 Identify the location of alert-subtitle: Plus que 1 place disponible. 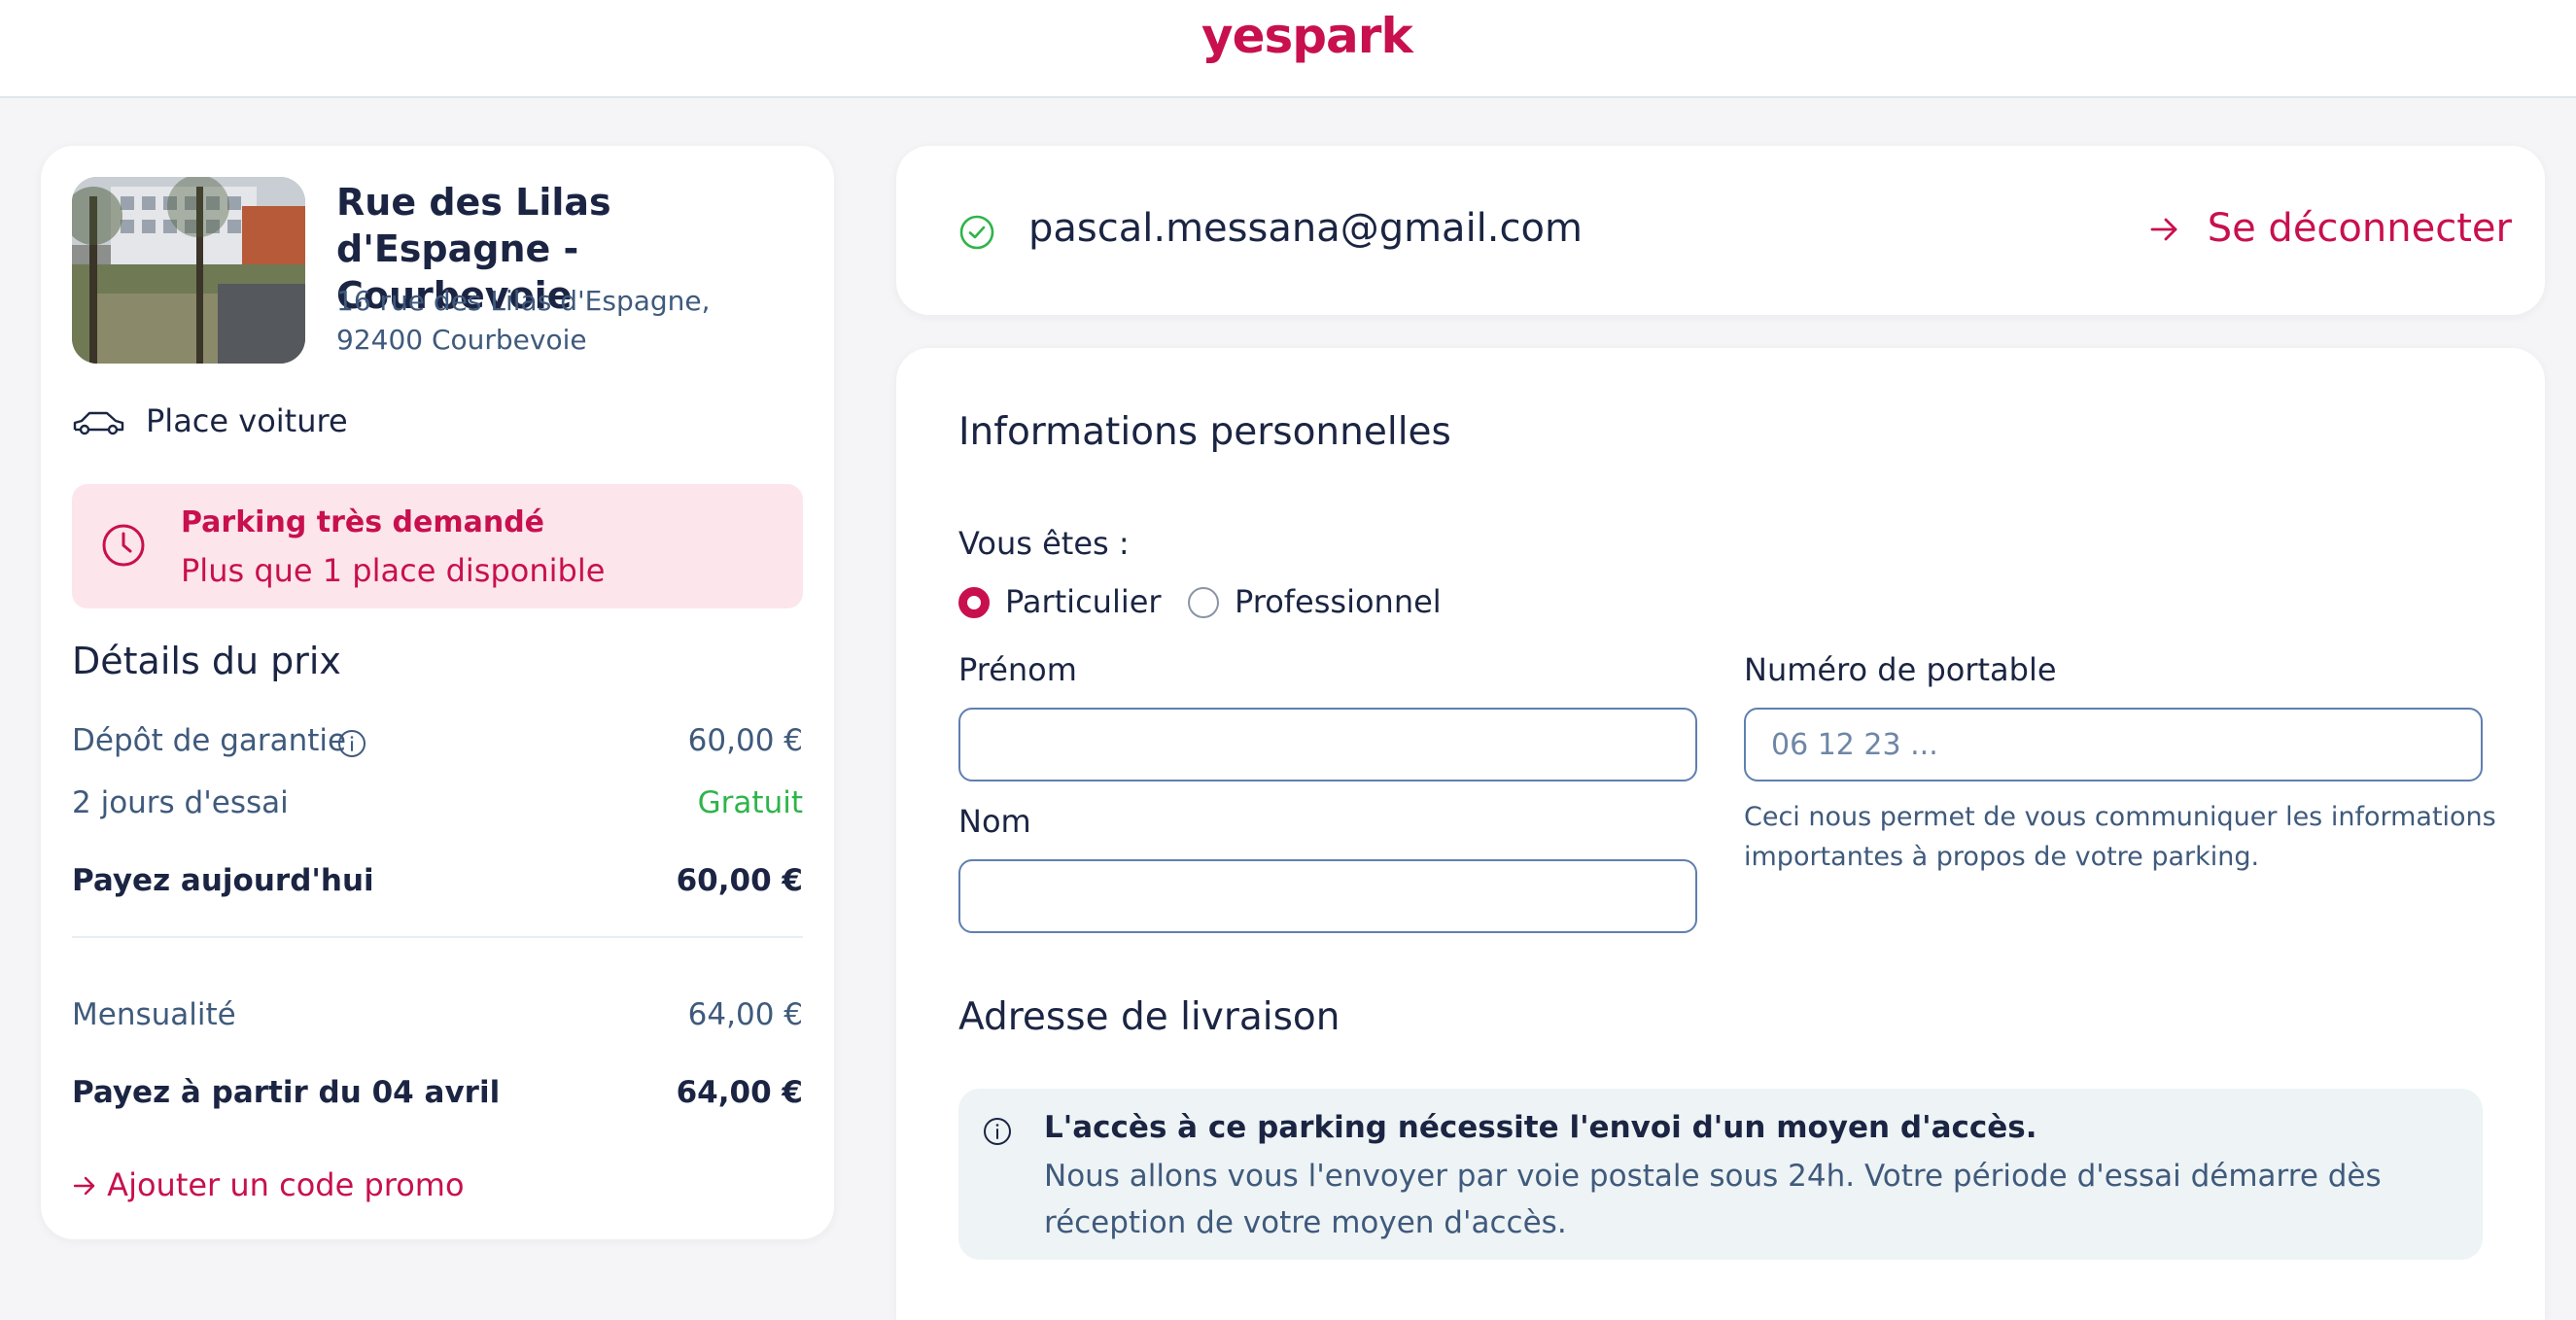
(393, 570).